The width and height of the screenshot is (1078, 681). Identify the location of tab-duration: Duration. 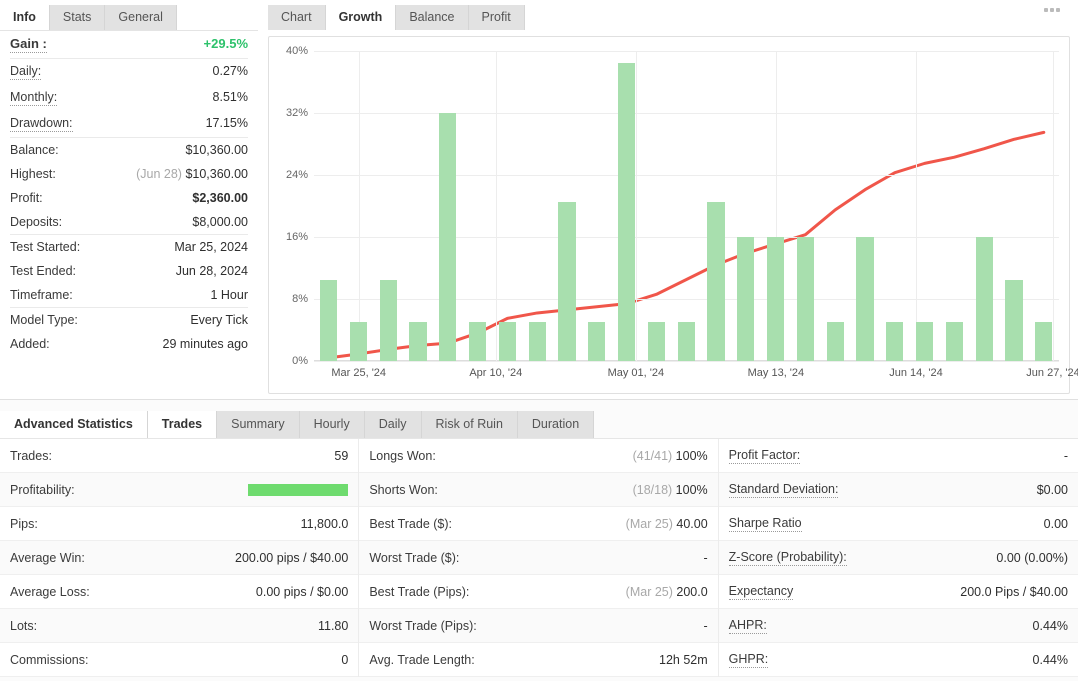
(556, 424).